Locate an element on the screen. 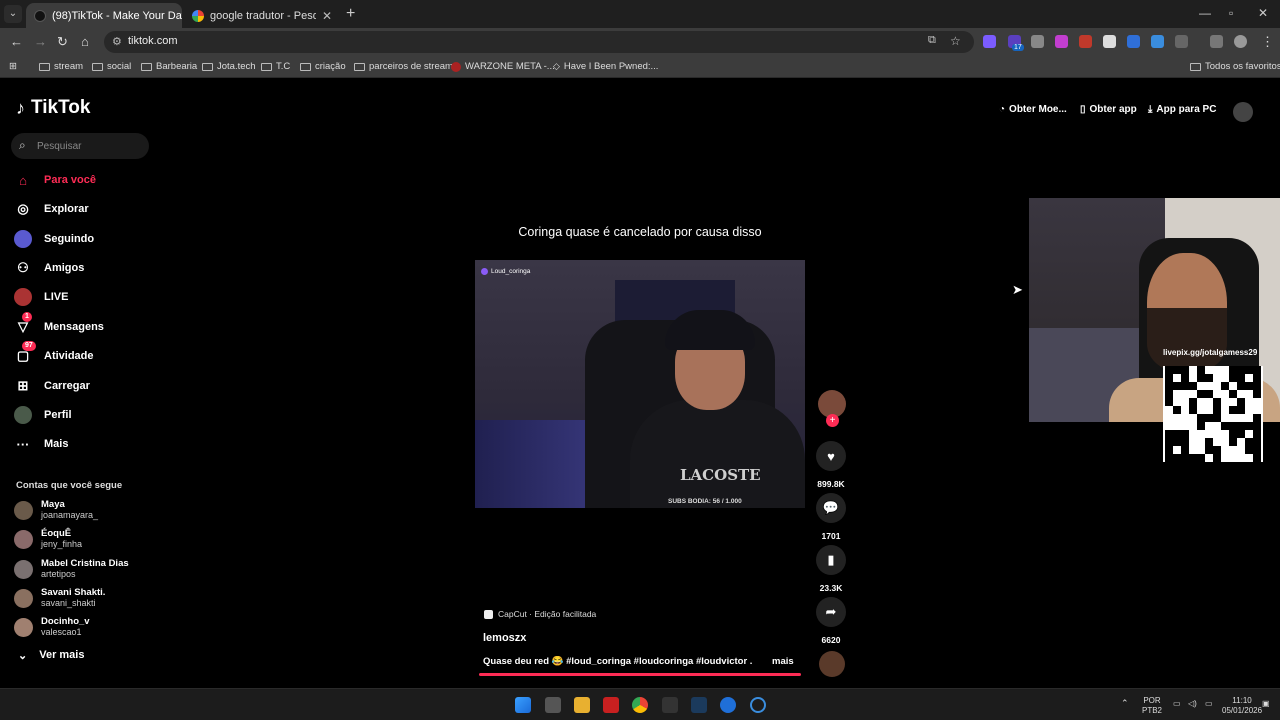  comment-action: 💬 1701 is located at coordinates (831, 517).